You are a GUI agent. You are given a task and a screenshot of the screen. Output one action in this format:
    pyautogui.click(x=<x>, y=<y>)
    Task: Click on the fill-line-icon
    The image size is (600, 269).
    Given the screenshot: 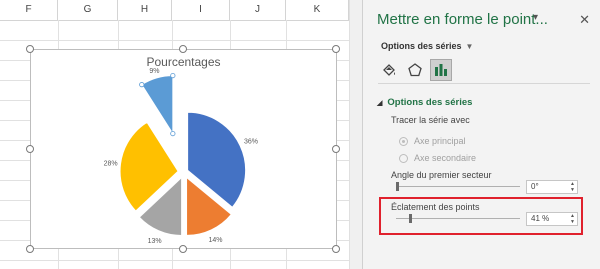 What is the action you would take?
    pyautogui.click(x=389, y=70)
    